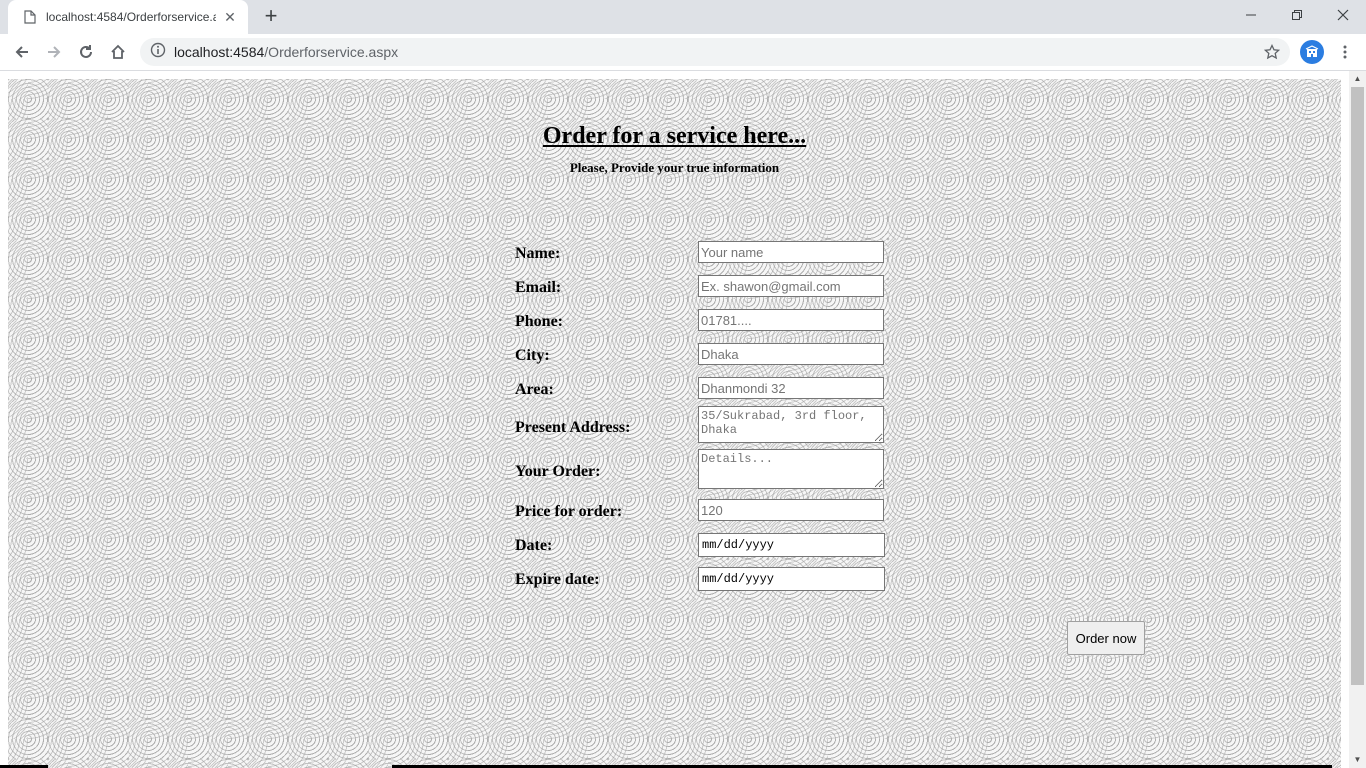 Image resolution: width=1366 pixels, height=768 pixels. Describe the element at coordinates (538, 287) in the screenshot. I see `email-label: Email:` at that location.